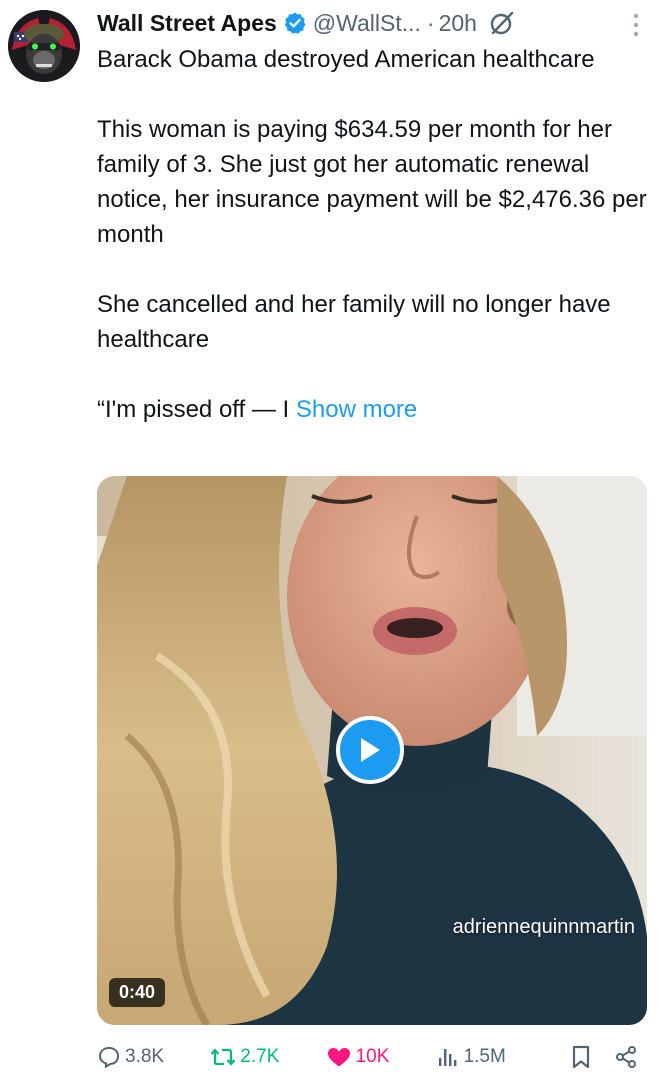 The height and width of the screenshot is (1077, 665). I want to click on video-watermark: adriennequinnmartin, so click(543, 927).